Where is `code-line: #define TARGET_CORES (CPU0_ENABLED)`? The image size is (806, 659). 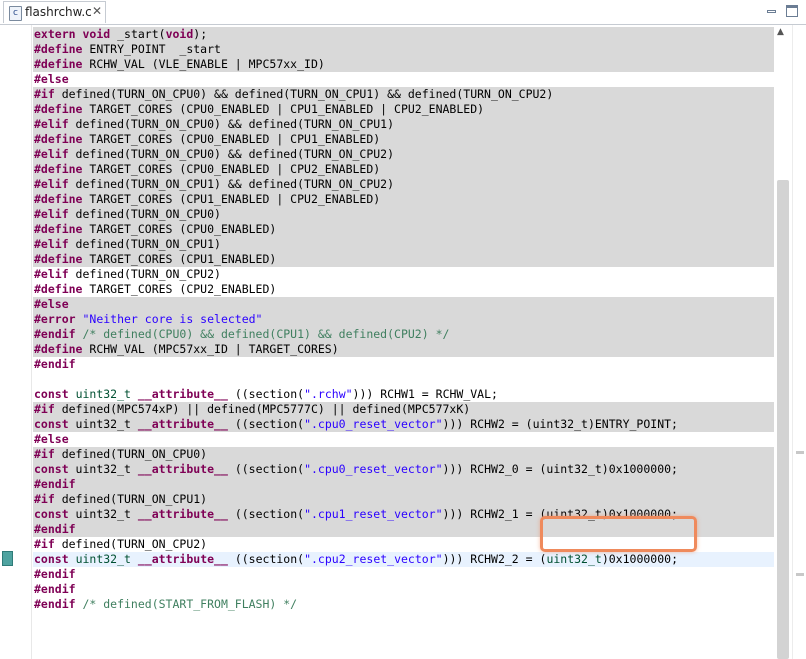
code-line: #define TARGET_CORES (CPU0_ENABLED) is located at coordinates (403, 229).